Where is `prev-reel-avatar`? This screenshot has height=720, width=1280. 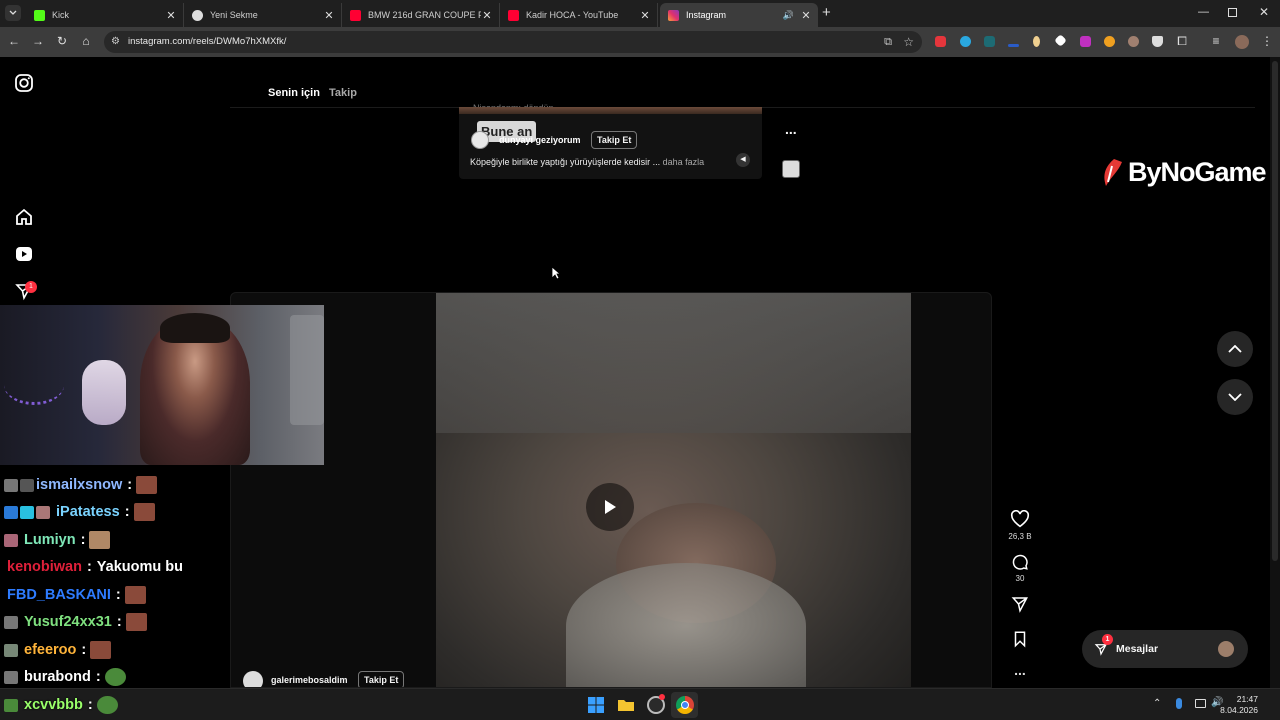 prev-reel-avatar is located at coordinates (480, 140).